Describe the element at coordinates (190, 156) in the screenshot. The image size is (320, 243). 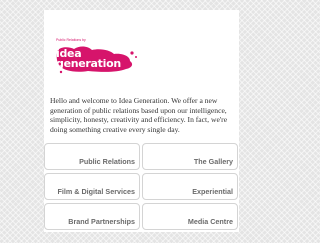
I see `nav-the-gallery: The Gallery` at that location.